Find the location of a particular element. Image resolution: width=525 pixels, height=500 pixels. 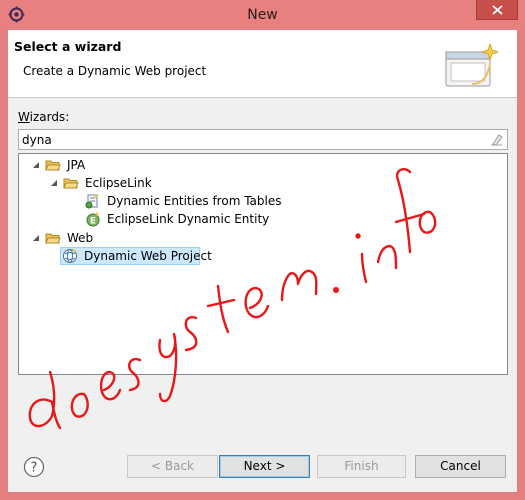

wizard-filter-field is located at coordinates (263, 139).